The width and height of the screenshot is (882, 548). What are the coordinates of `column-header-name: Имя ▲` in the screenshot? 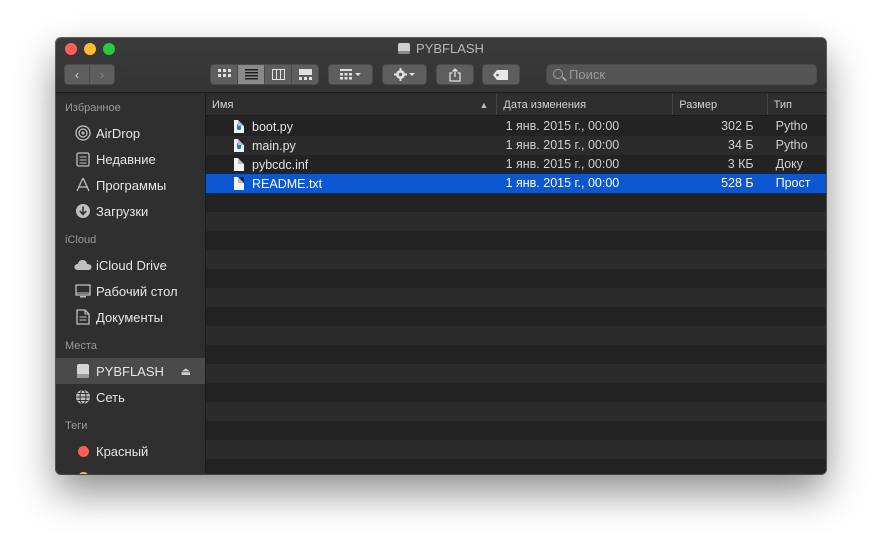 It's located at (352, 104).